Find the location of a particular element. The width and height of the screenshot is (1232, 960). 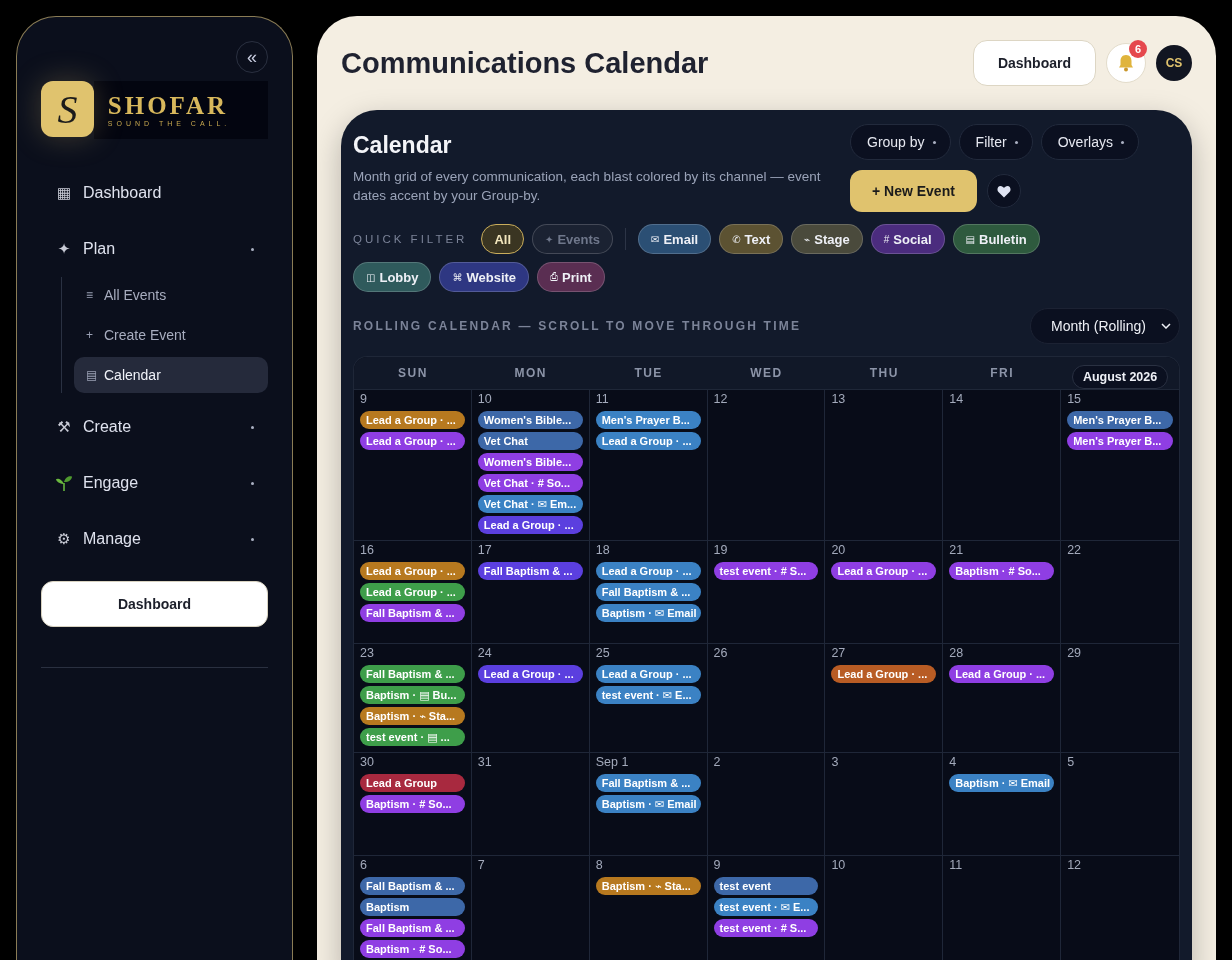

nav-item: ⚒ Create is located at coordinates (154, 427).